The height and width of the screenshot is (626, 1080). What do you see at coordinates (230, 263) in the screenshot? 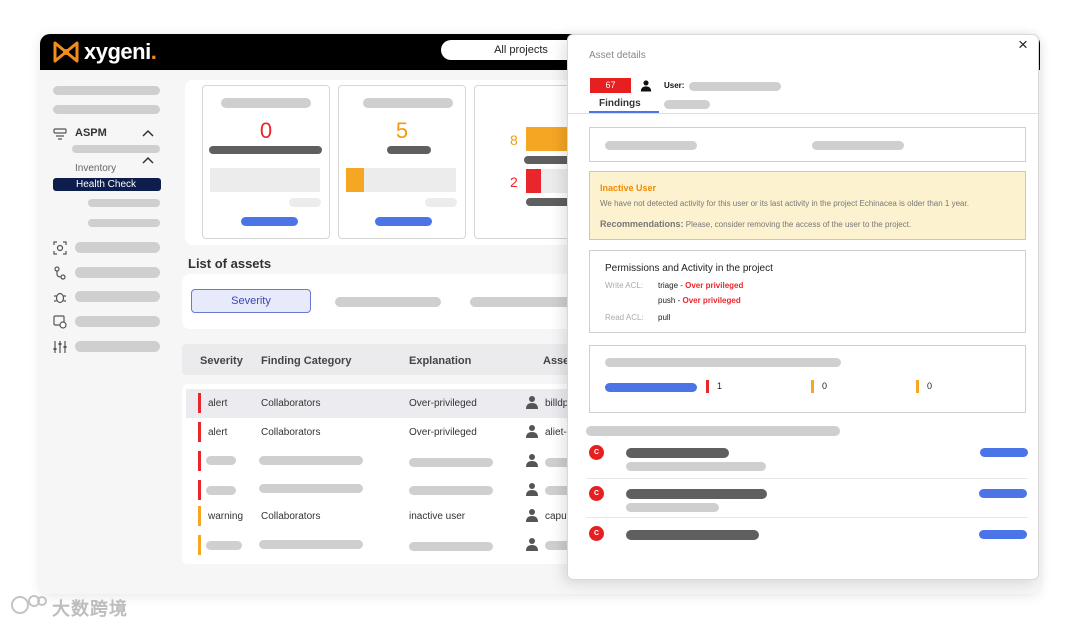
I see `assets-title: List of assets` at bounding box center [230, 263].